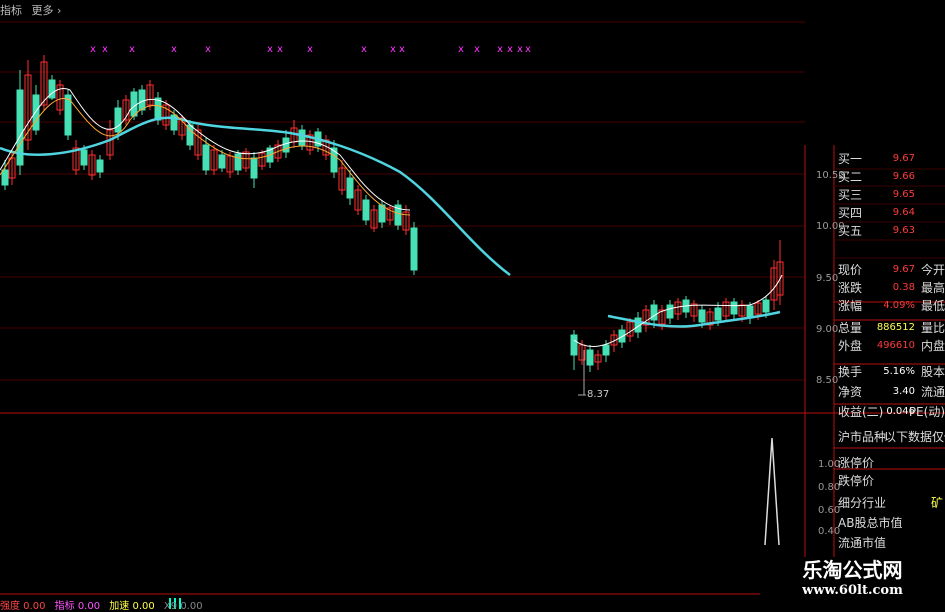 The image size is (945, 612). I want to click on watermark-url: www.60lt.com, so click(852, 590).